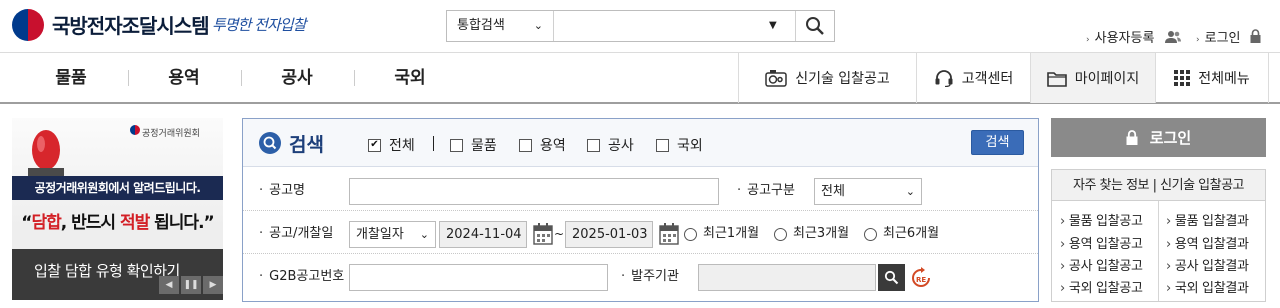  Describe the element at coordinates (1158, 185) in the screenshot. I see `faq-title: 자주 찾는 정보 | 신기술 입찰공고` at that location.